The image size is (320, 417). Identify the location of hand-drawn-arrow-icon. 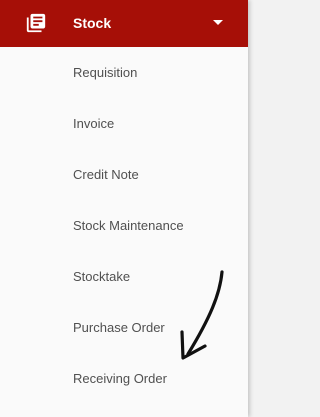
(202, 315).